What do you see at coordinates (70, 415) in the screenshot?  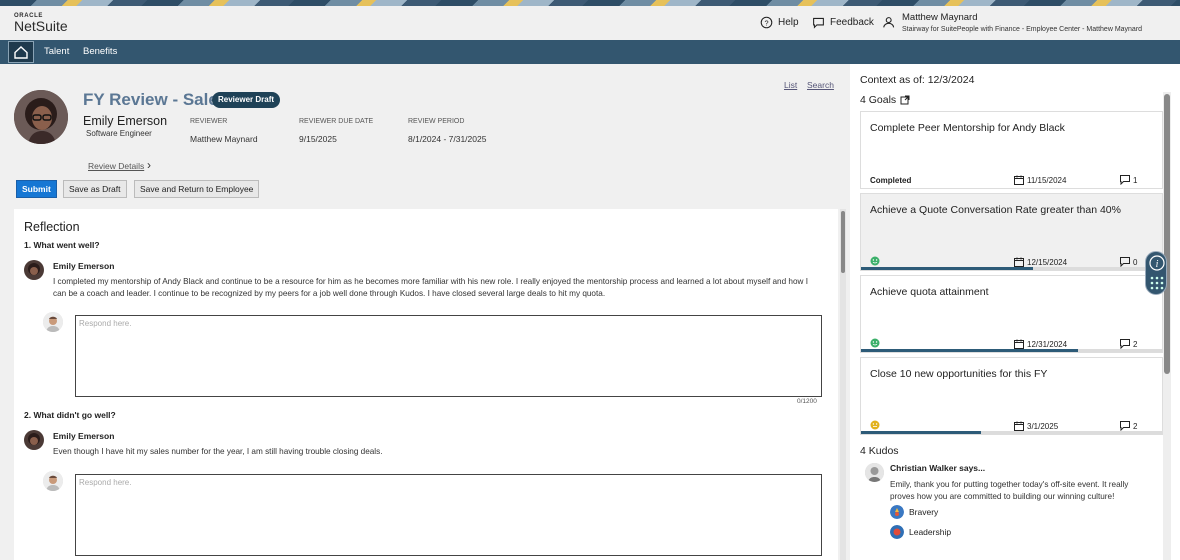 I see `question-2: 2. What didn't go well?` at bounding box center [70, 415].